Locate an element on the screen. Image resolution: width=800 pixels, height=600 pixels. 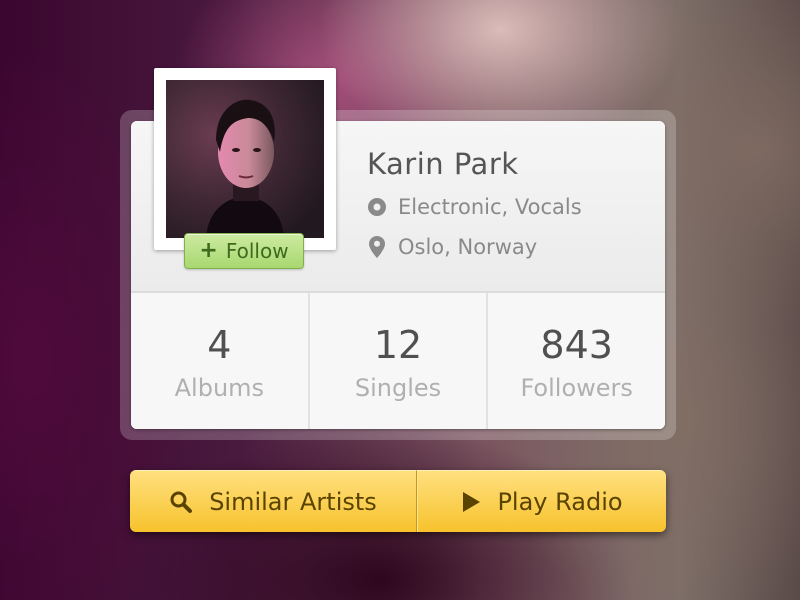
action-bar: Similar Artists Play Radio is located at coordinates (398, 501).